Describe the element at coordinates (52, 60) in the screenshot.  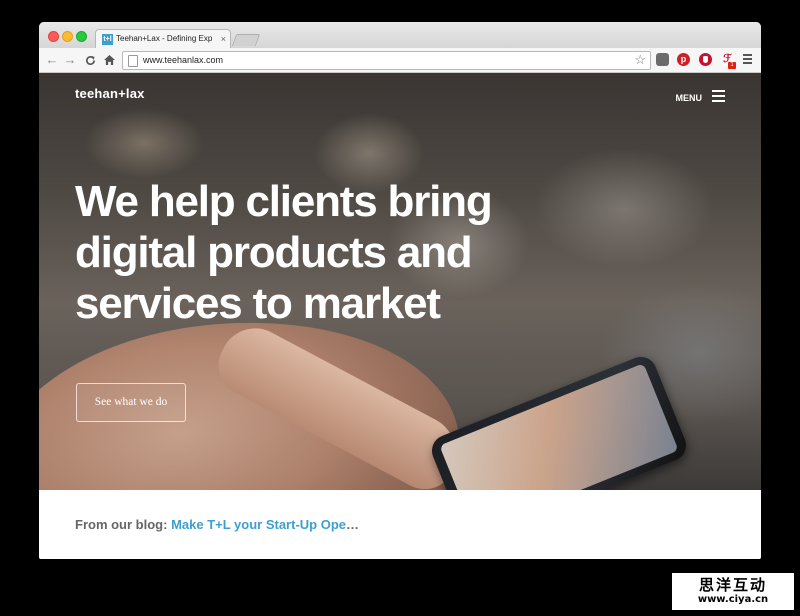
I see `back-arrow-icon: ←` at that location.